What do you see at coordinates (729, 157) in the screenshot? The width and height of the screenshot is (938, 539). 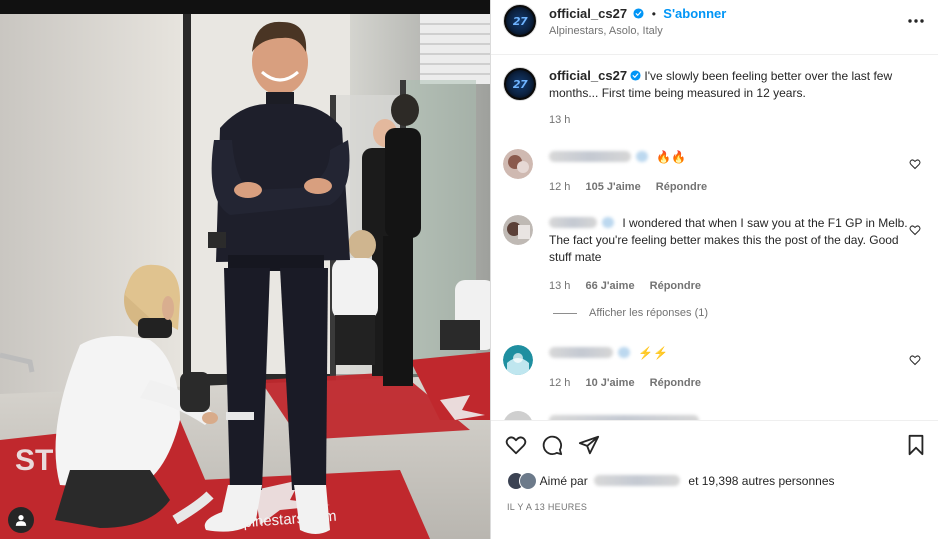 I see `comment-body: 🔥🔥` at bounding box center [729, 157].